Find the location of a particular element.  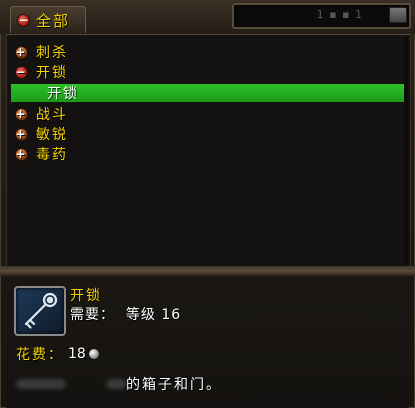

tab-all-label: 全部 is located at coordinates (53, 20).